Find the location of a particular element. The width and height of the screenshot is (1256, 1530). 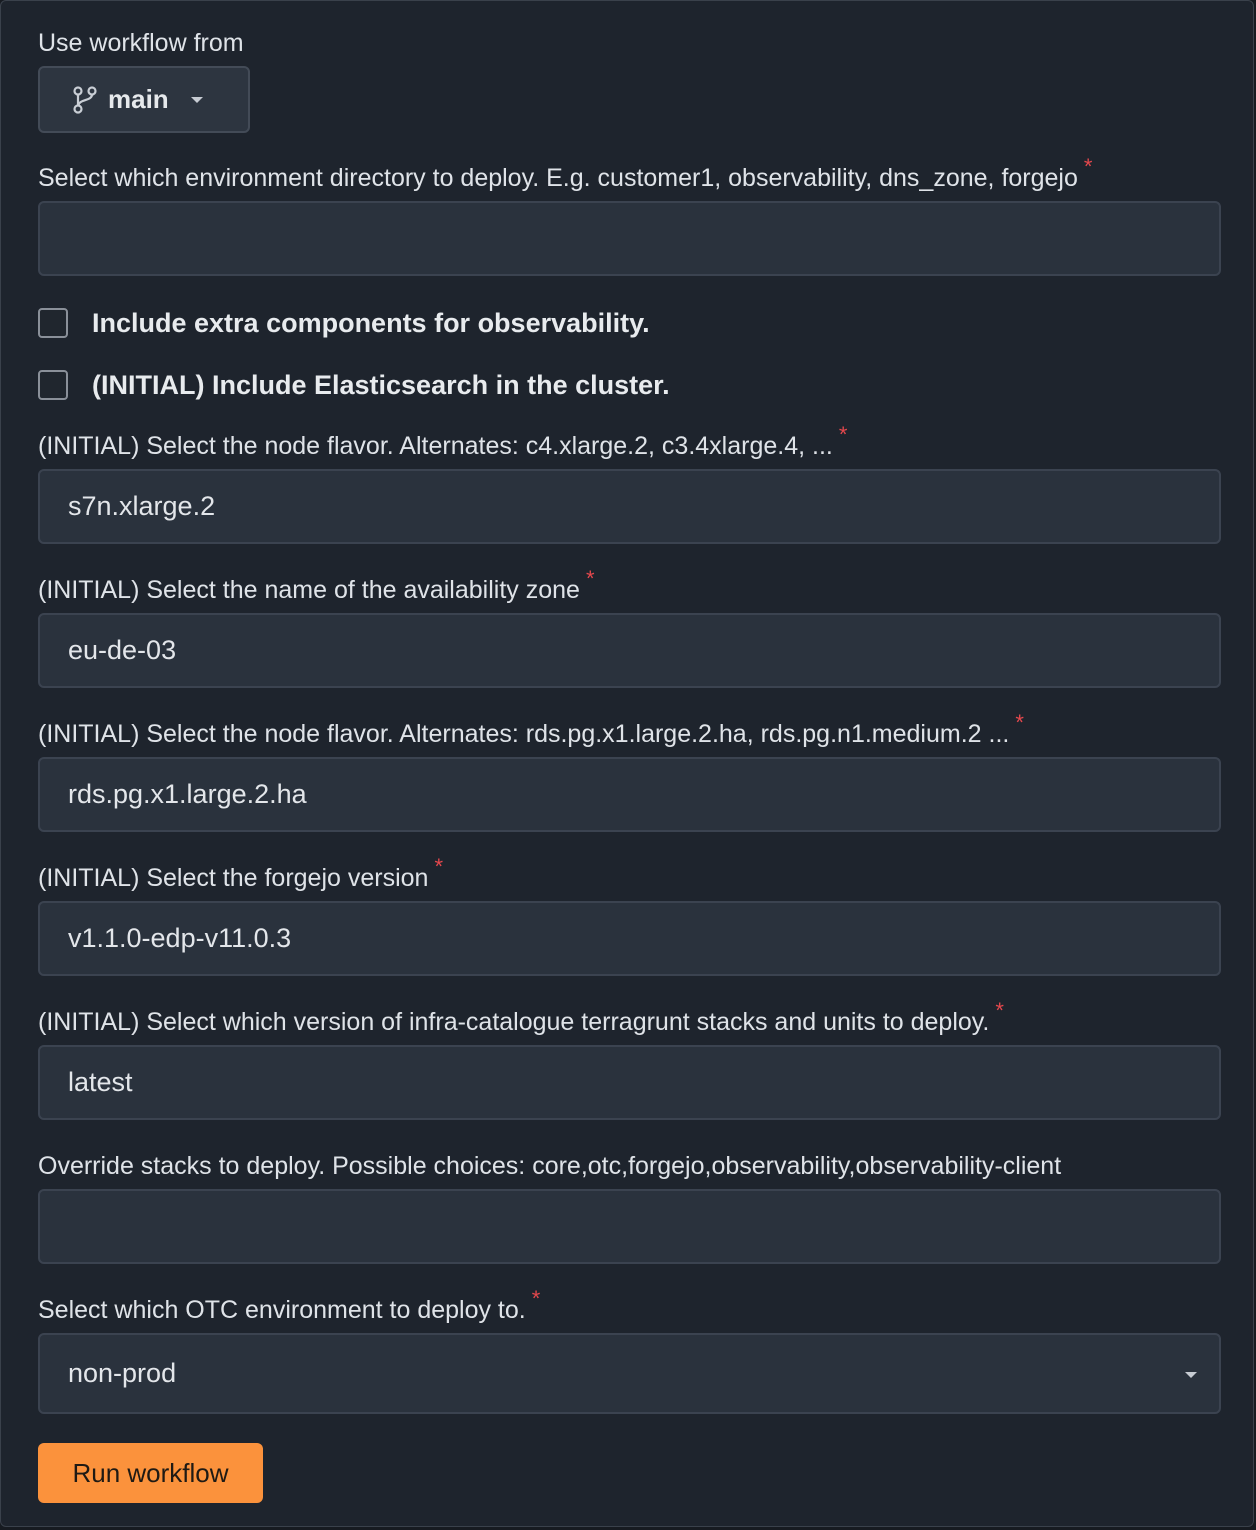

elasticsearch-checkbox is located at coordinates (53, 385).